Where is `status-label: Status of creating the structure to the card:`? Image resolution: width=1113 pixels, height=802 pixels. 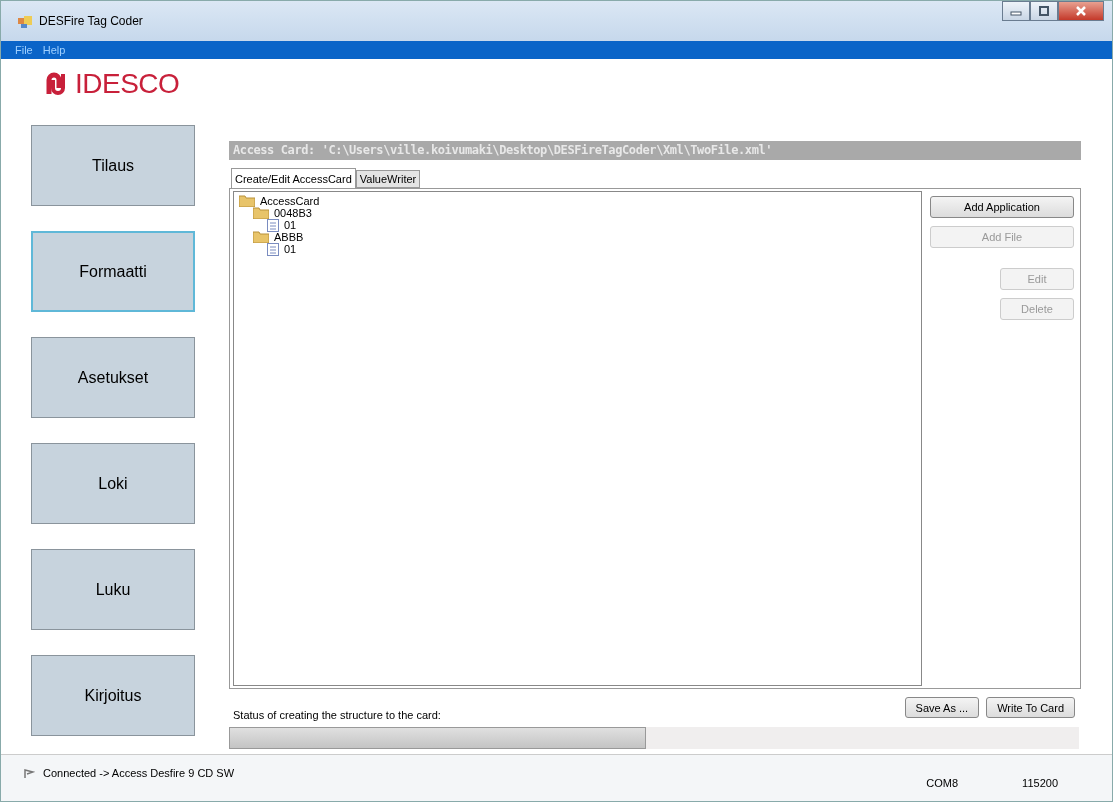 status-label: Status of creating the structure to the card: is located at coordinates (337, 715).